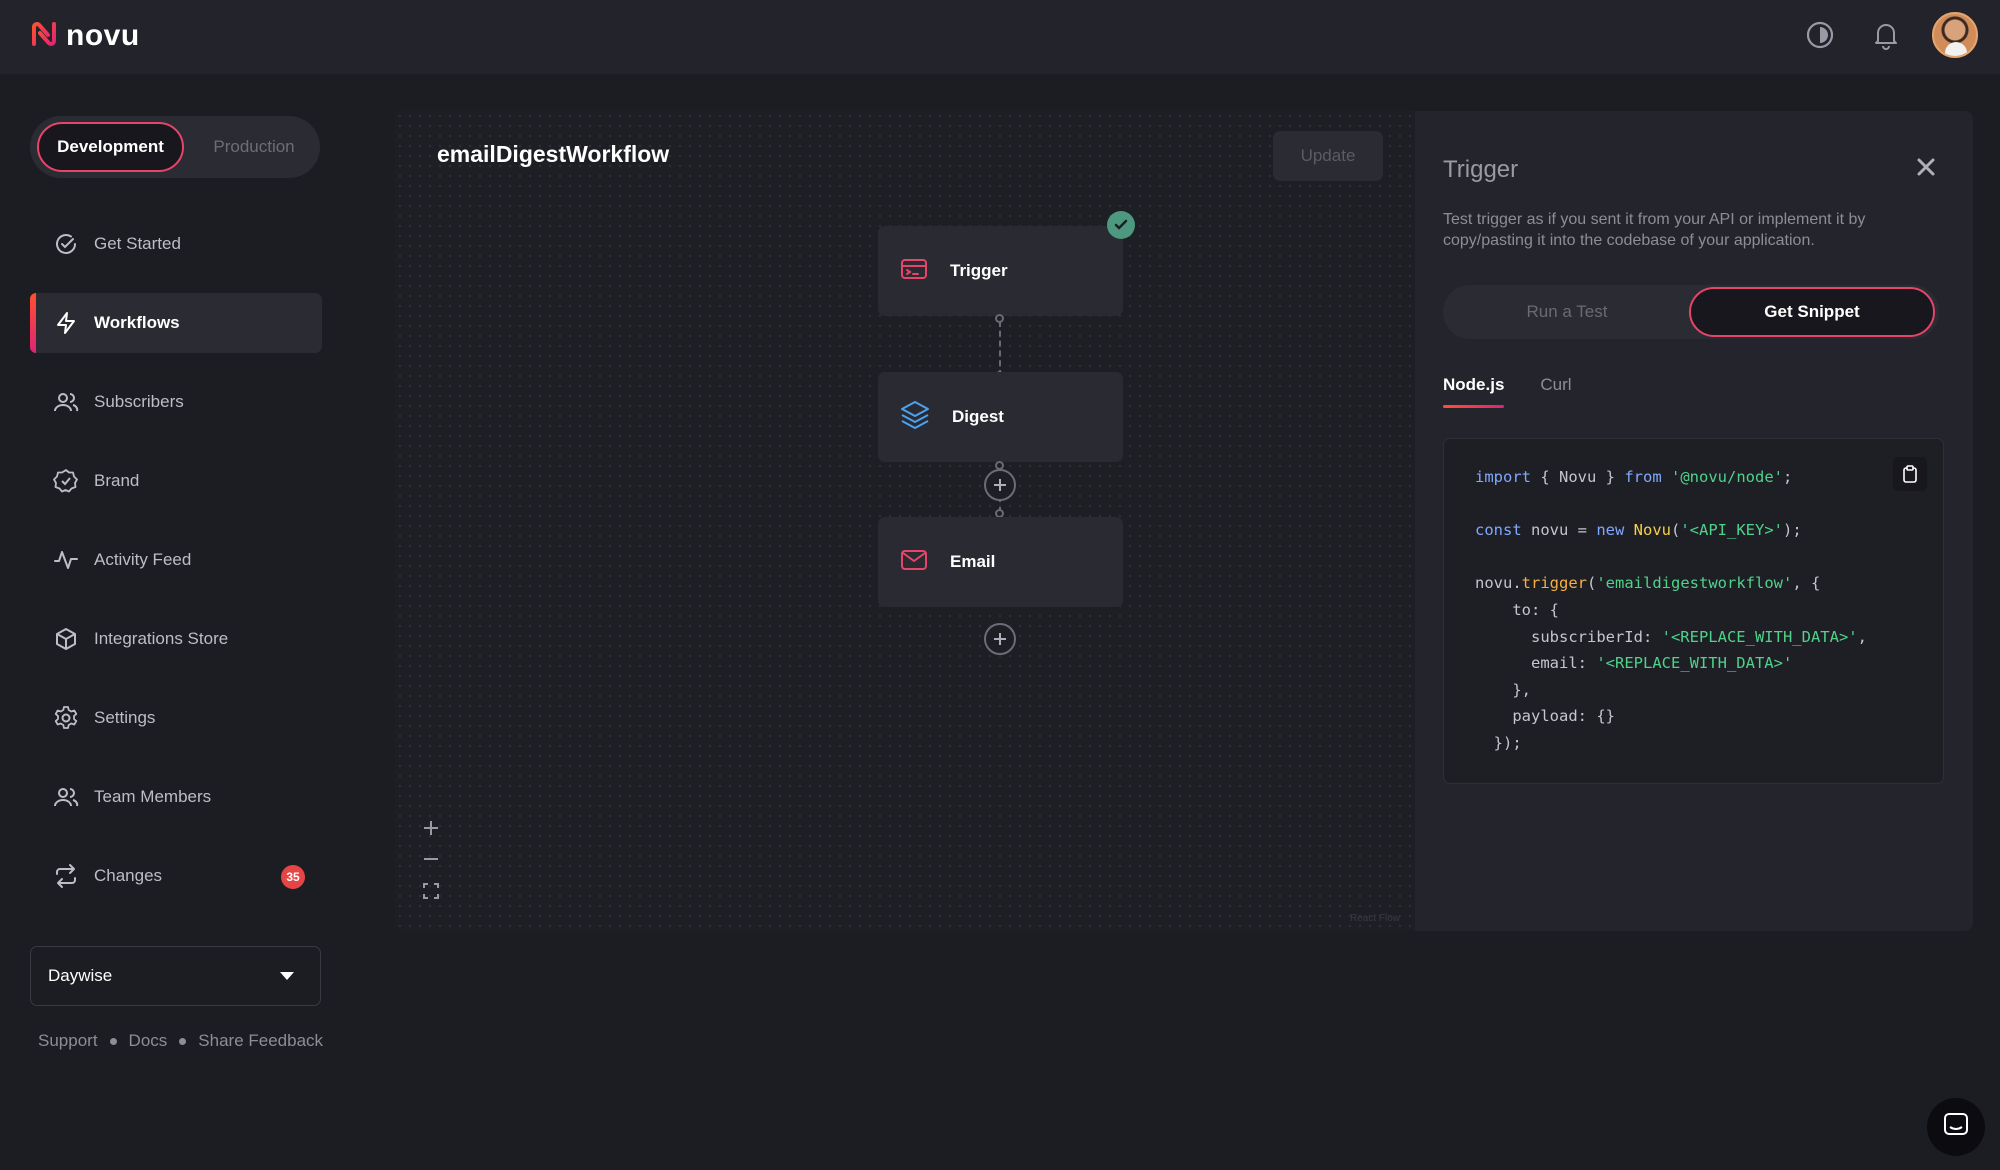 The height and width of the screenshot is (1170, 2000). Describe the element at coordinates (80, 975) in the screenshot. I see `organization-name: Daywise` at that location.